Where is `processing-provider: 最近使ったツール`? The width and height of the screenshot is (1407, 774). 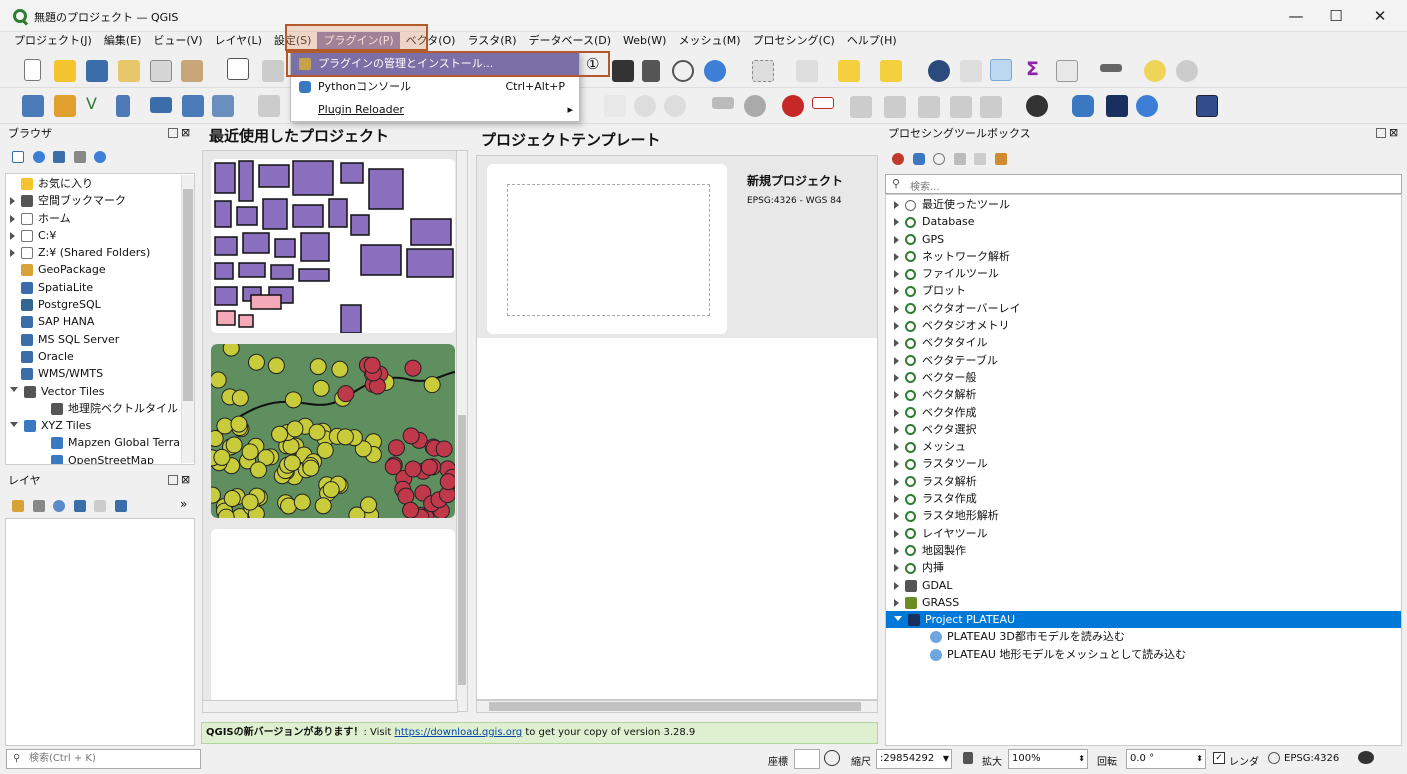 processing-provider: 最近使ったツール is located at coordinates (1143, 204).